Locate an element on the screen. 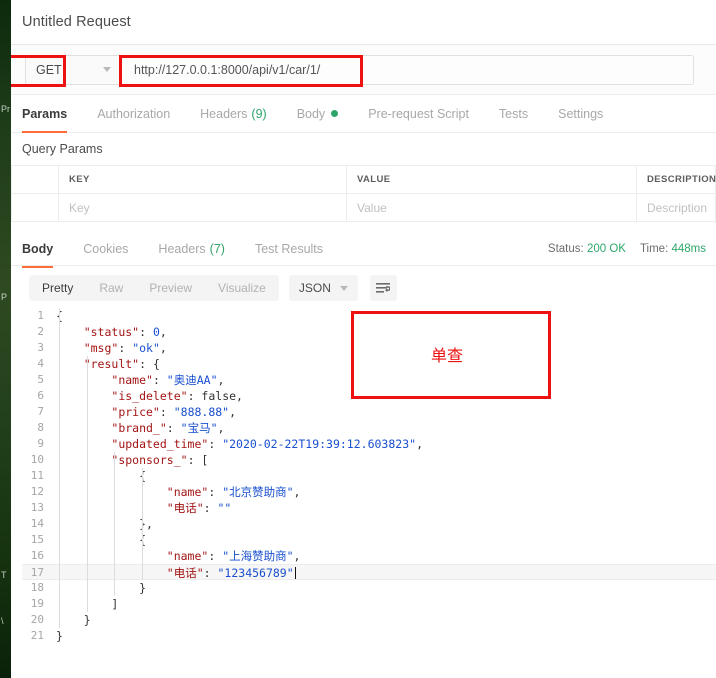 The height and width of the screenshot is (678, 716). line-number: 18 is located at coordinates (37, 587).